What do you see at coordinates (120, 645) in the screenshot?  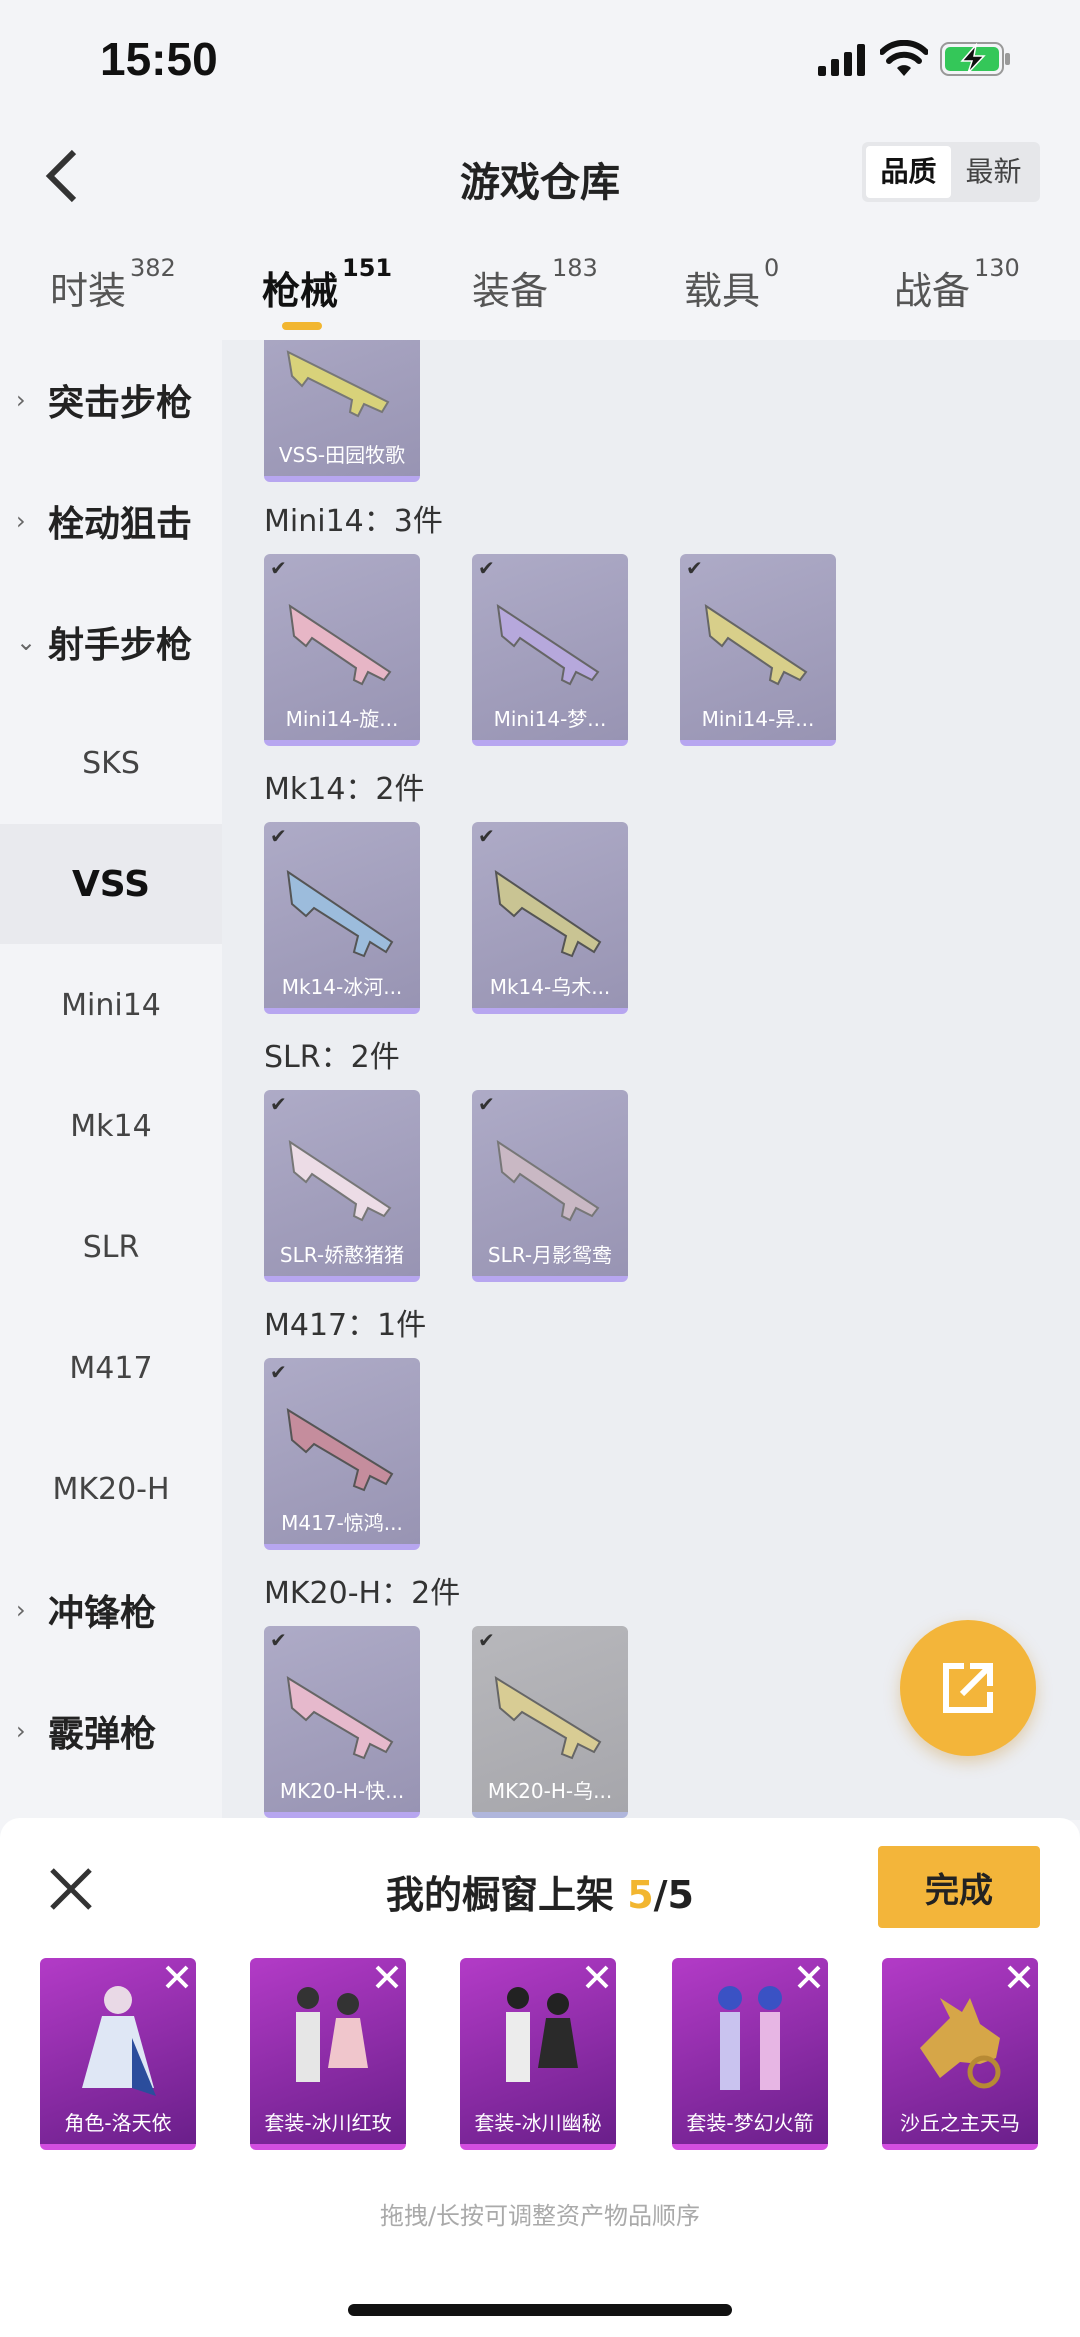 I see `sidebar-item-label: 射手步枪` at bounding box center [120, 645].